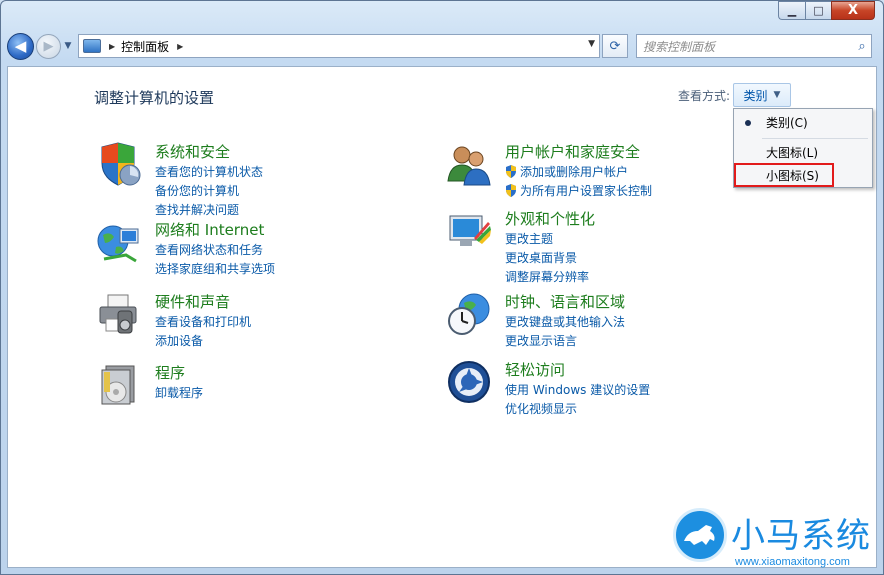 This screenshot has height=575, width=884. What do you see at coordinates (192, 301) in the screenshot?
I see `category-title: 硬件和声音` at bounding box center [192, 301].